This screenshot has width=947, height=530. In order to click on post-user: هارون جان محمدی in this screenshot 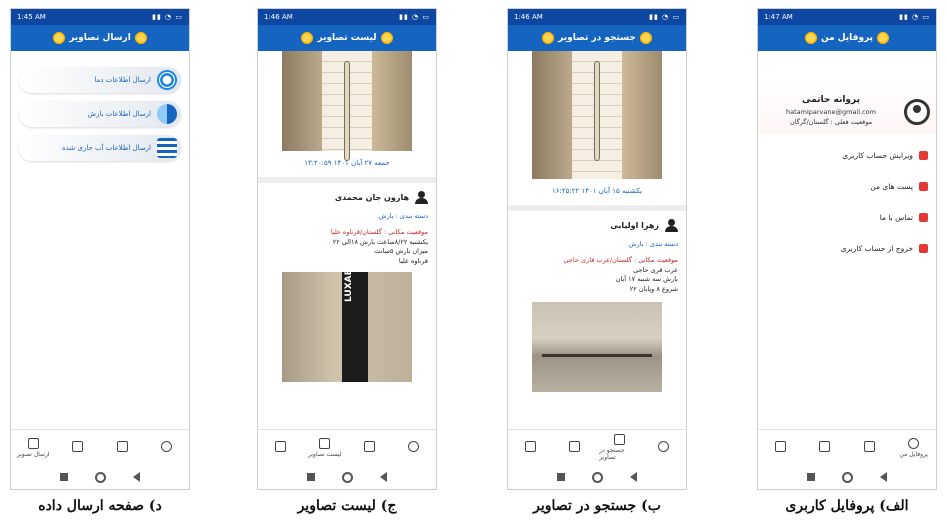, I will do `click(347, 197)`.